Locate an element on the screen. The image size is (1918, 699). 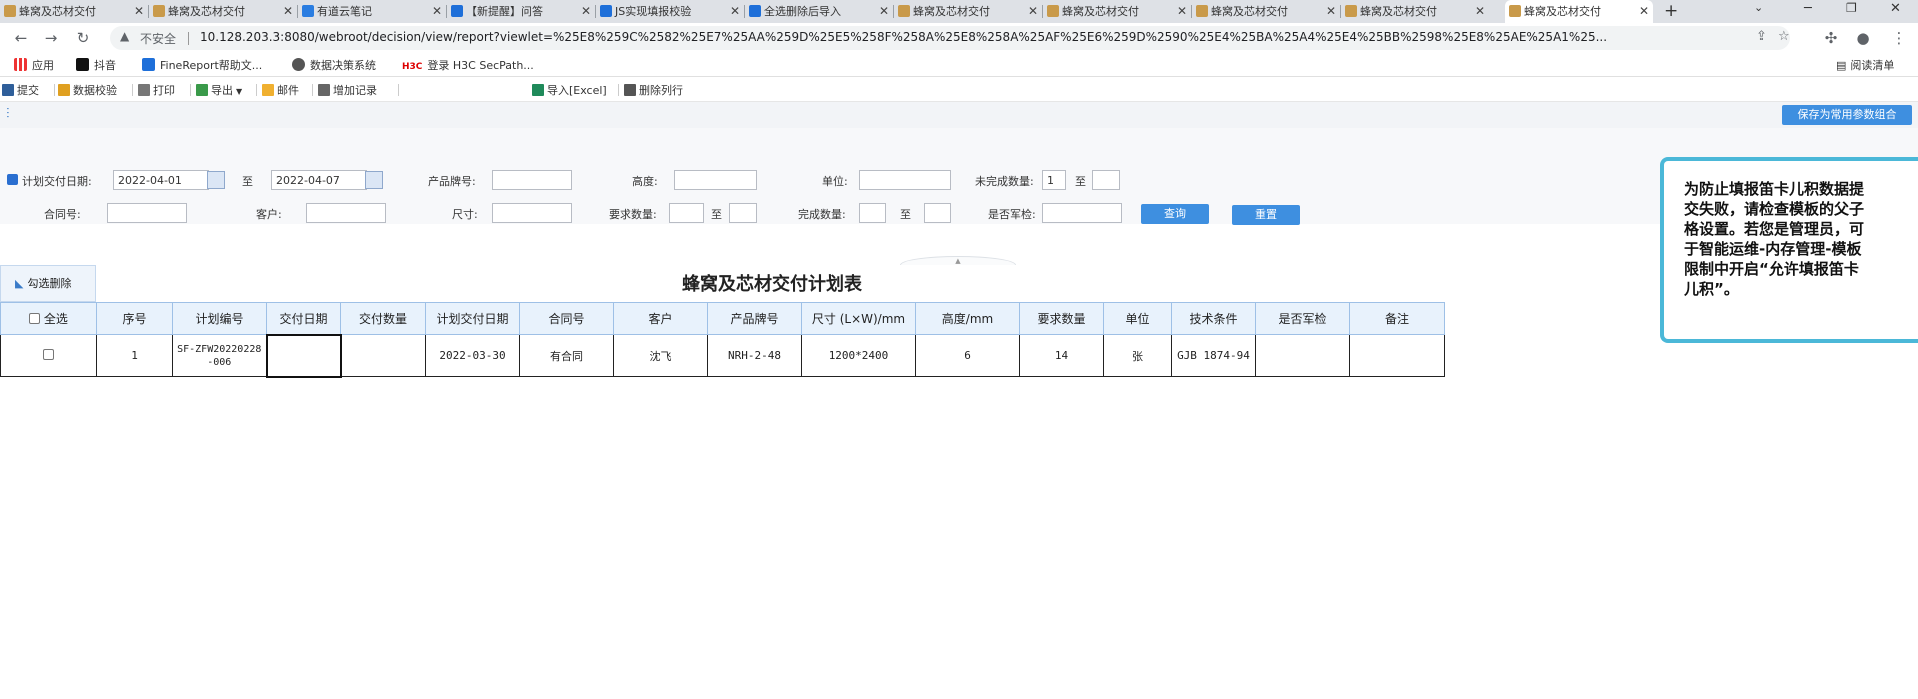
column-header: 计划编号 is located at coordinates (219, 318).